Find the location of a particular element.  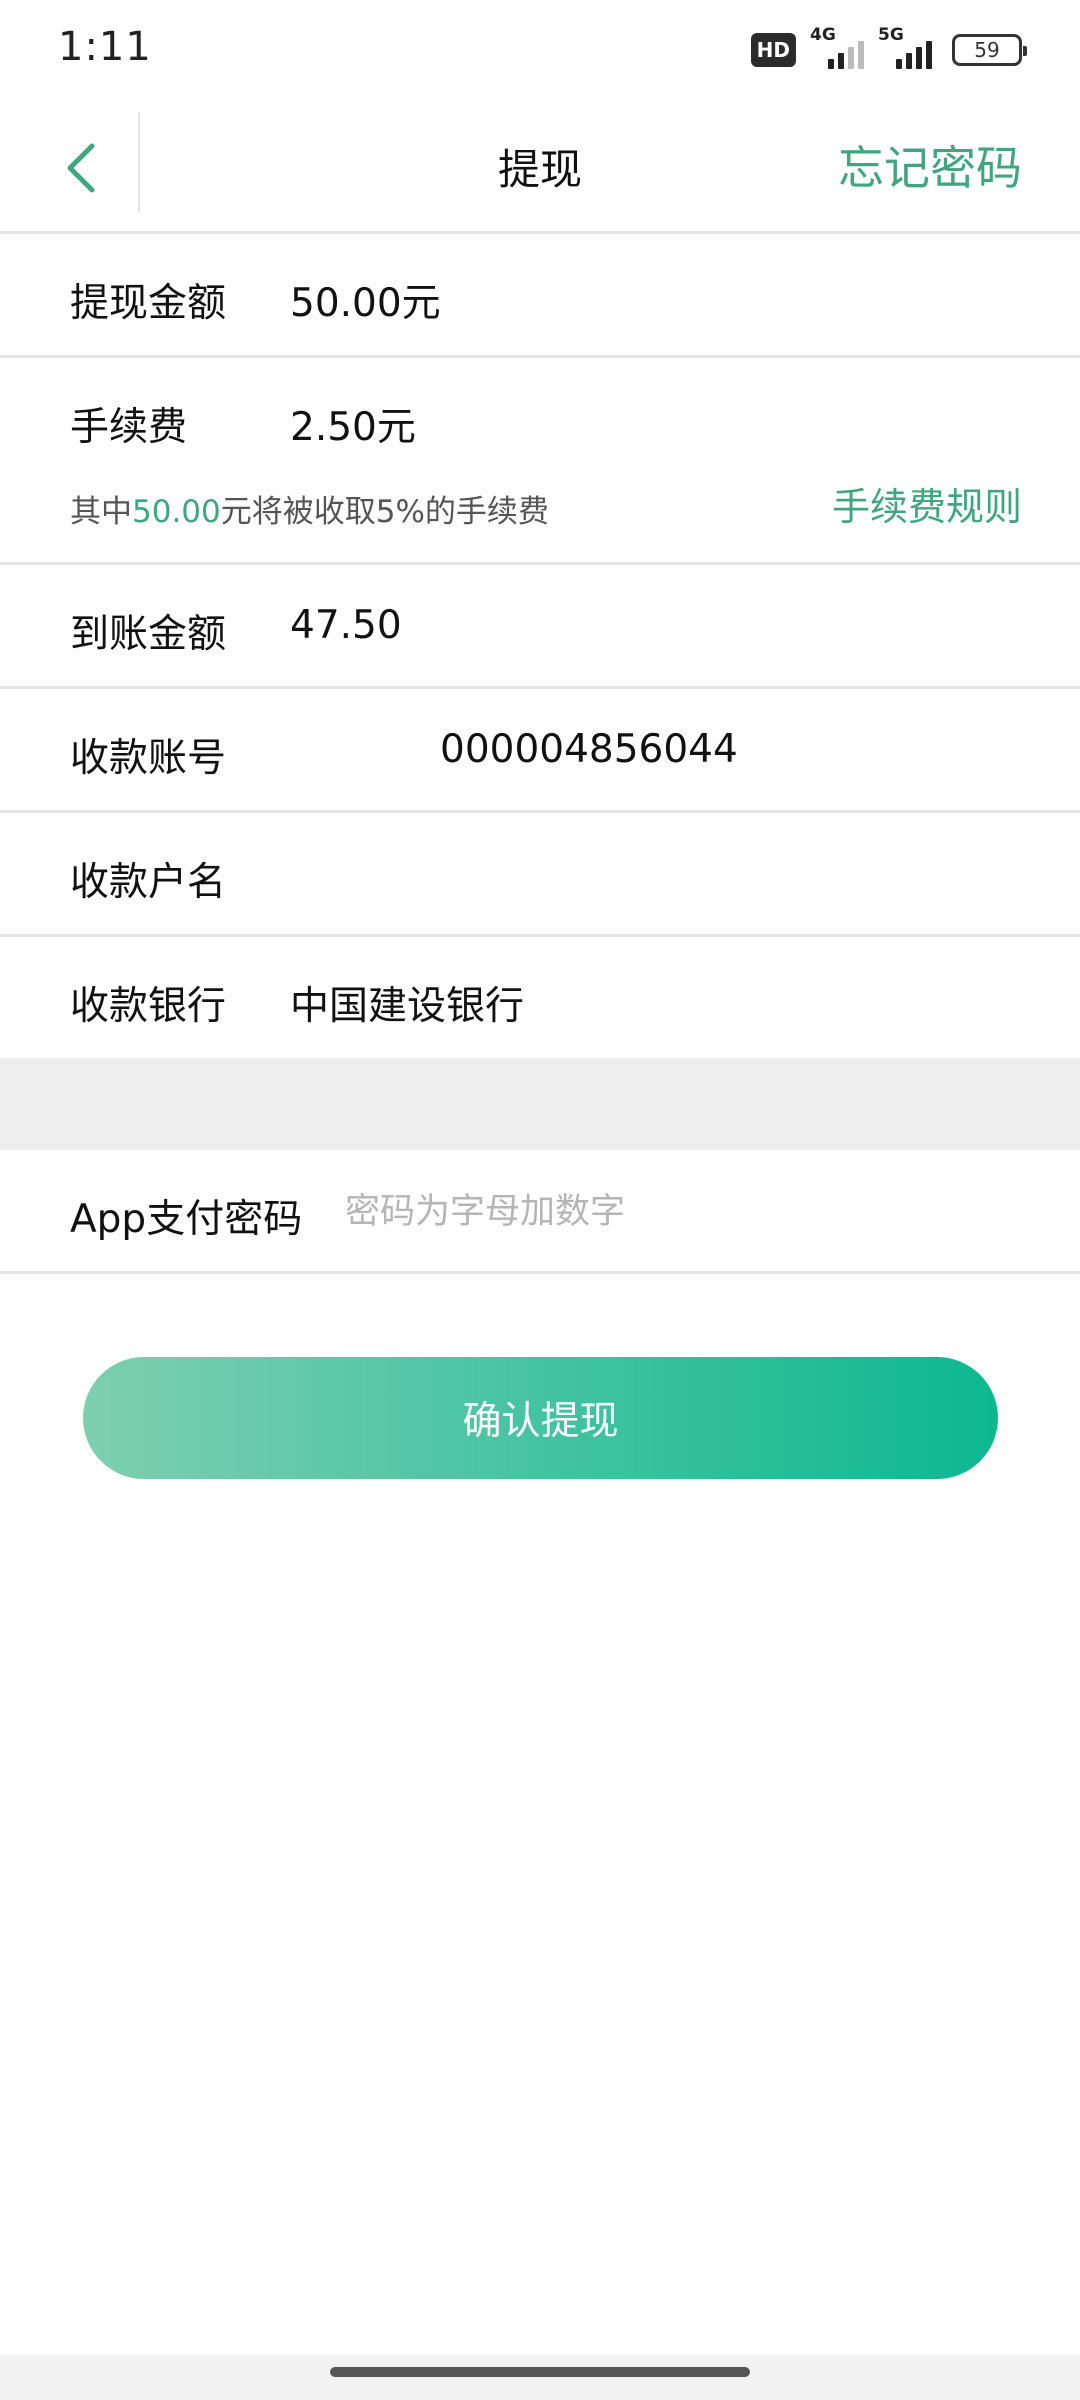

account-name-label: 收款户名 is located at coordinates (148, 882).